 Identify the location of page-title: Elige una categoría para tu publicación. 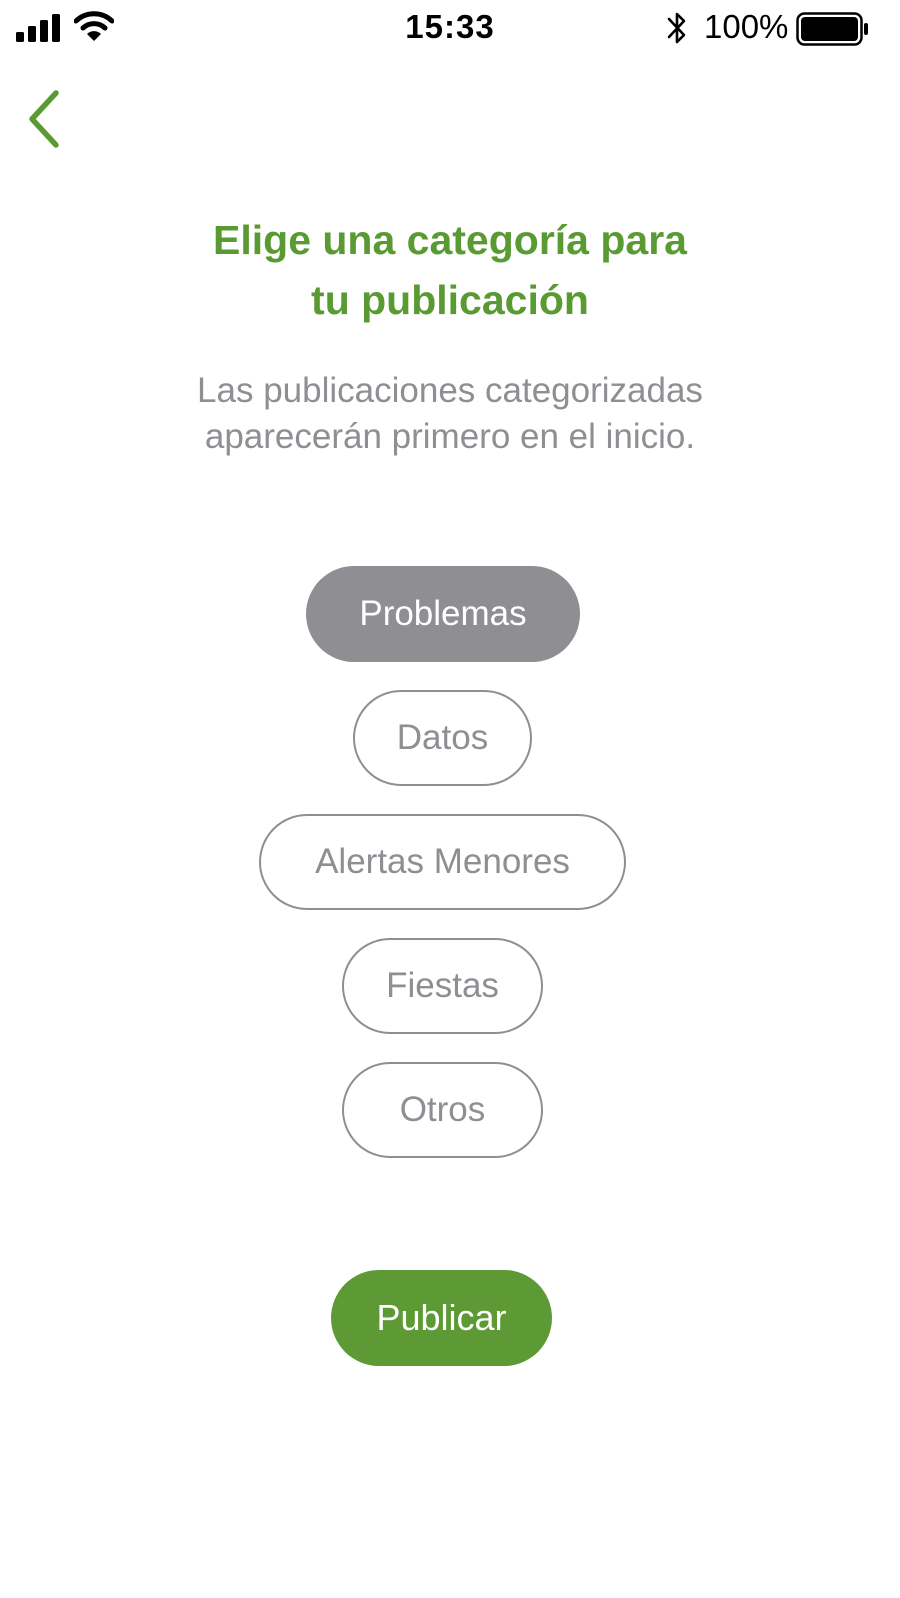
(450, 270).